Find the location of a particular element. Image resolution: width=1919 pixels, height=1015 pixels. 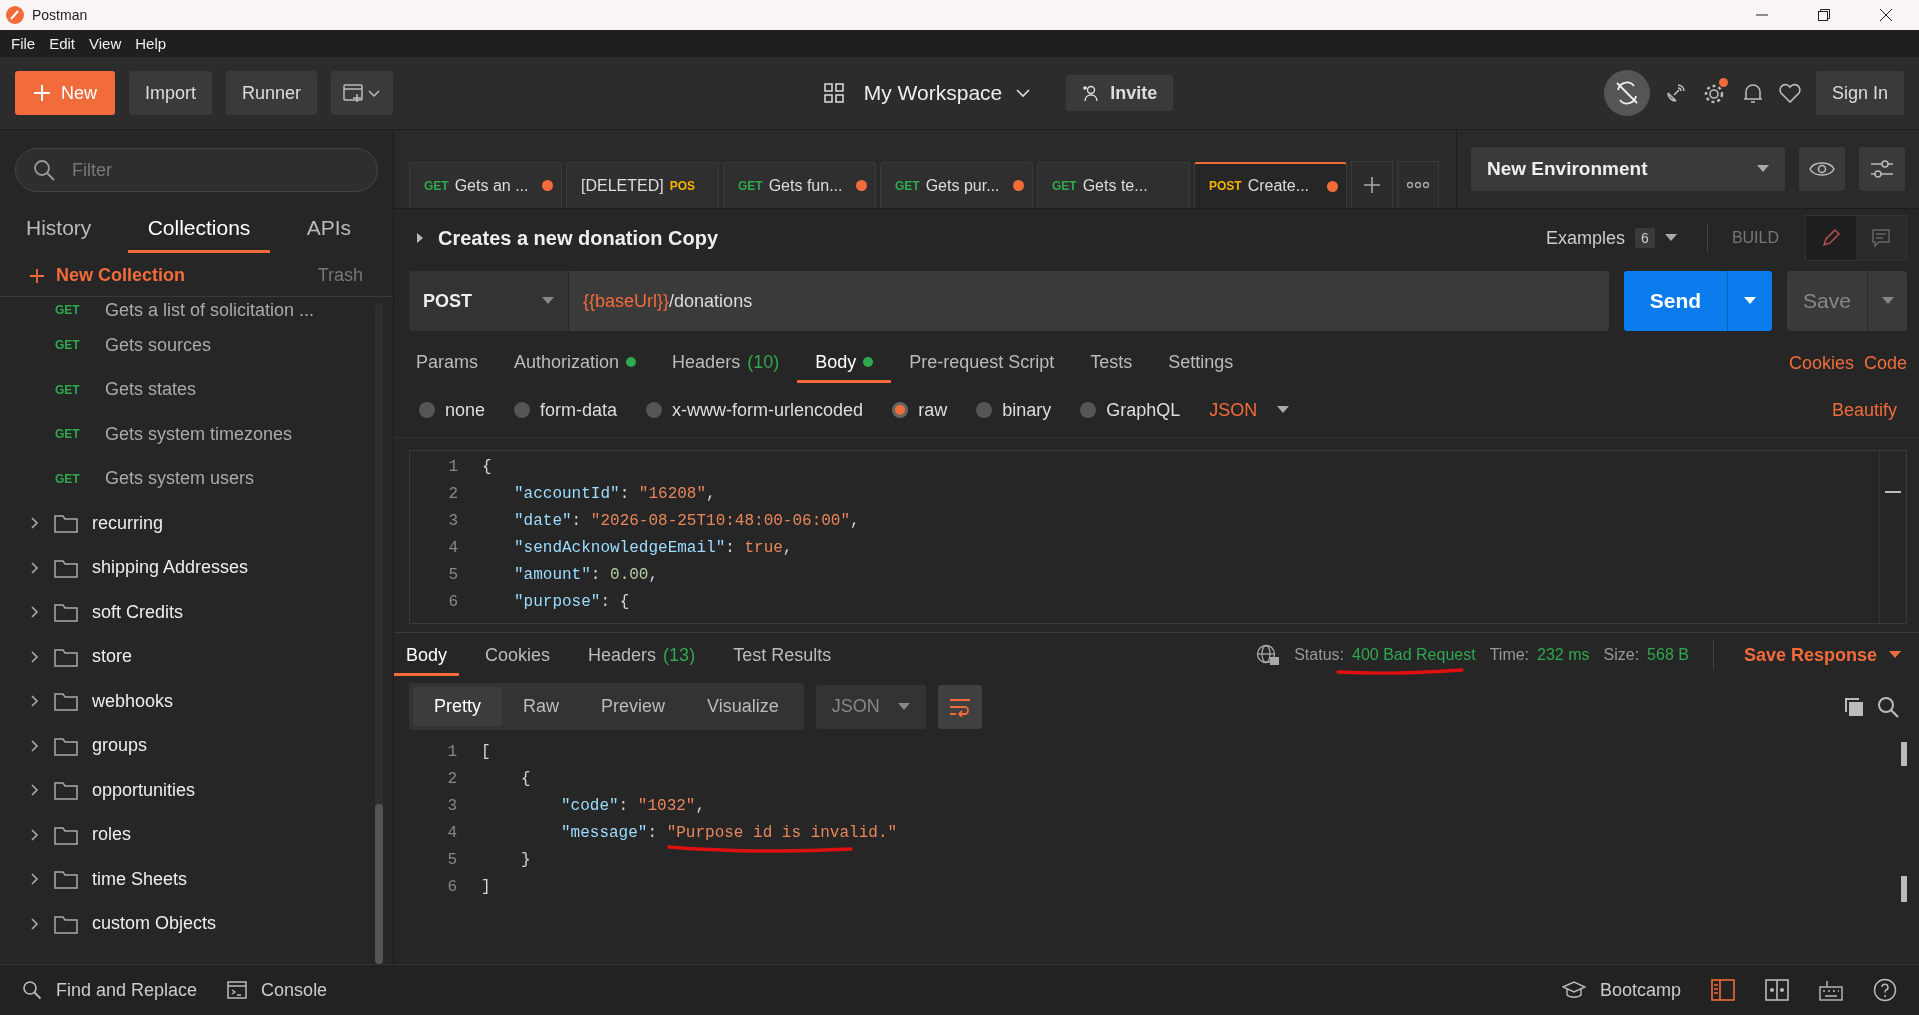

folder-item: opportunities is located at coordinates (187, 790).